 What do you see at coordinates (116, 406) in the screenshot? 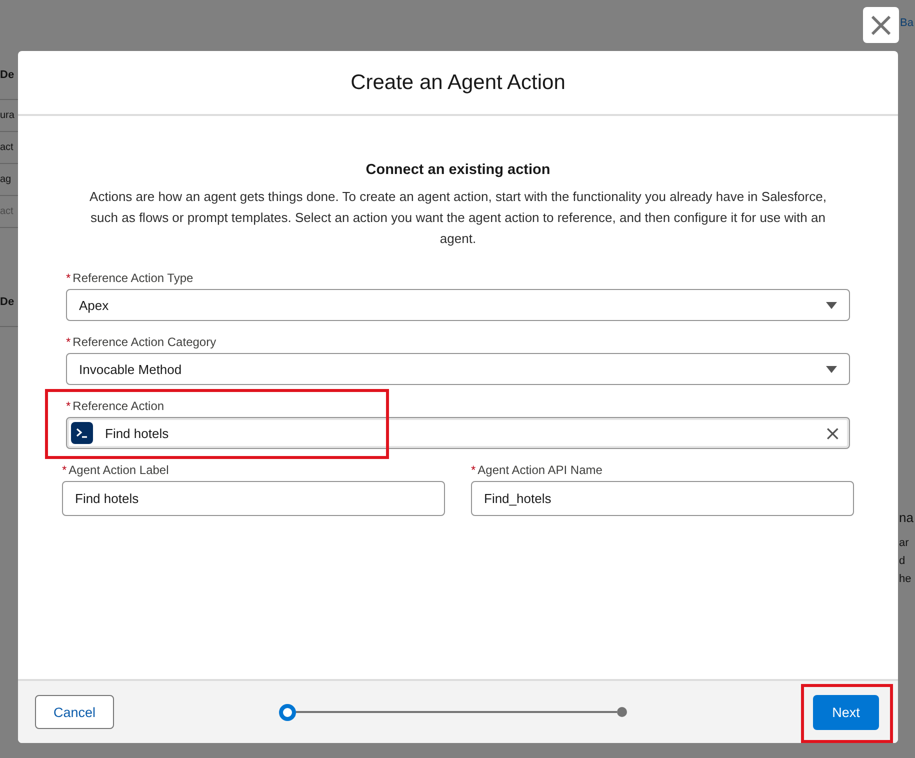
I see `field-label: * Reference Action` at bounding box center [116, 406].